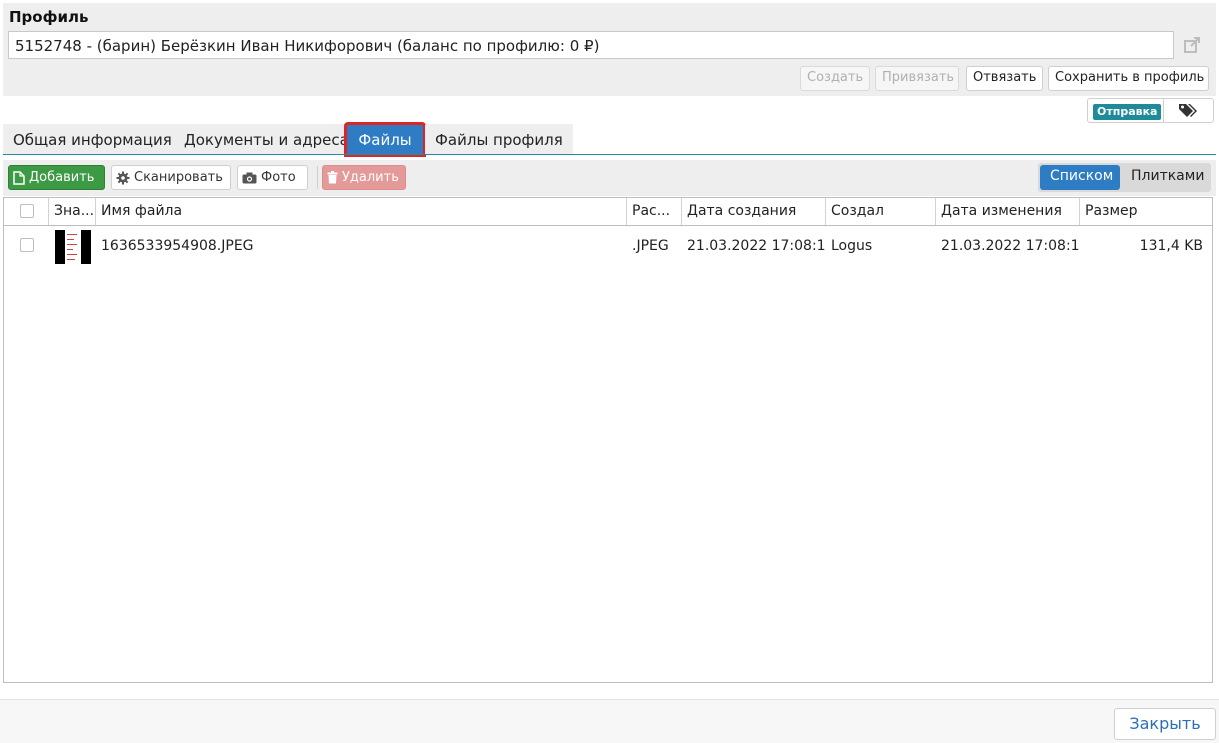  I want to click on header-select-all, so click(26, 211).